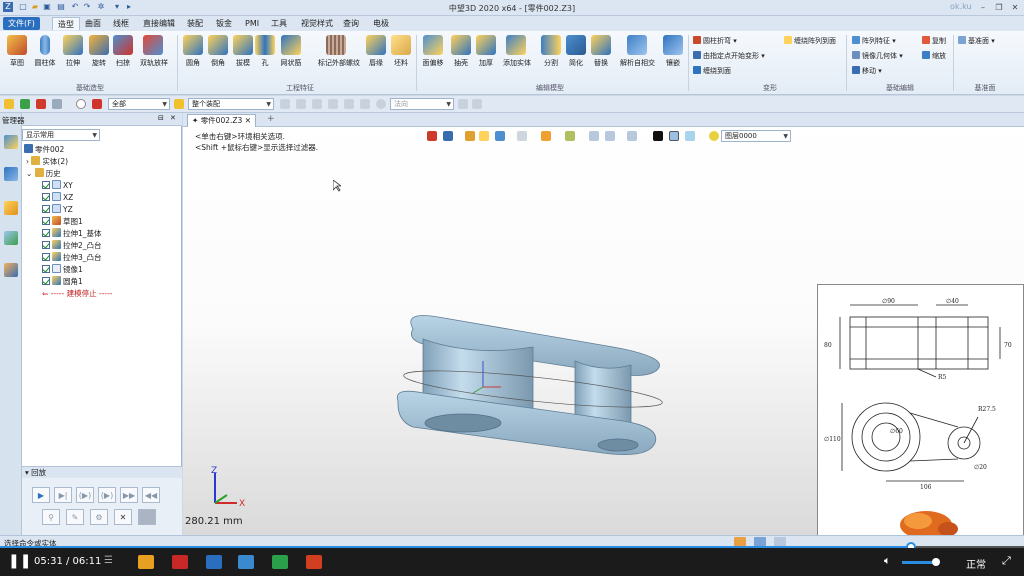 The height and width of the screenshot is (576, 1024). Describe the element at coordinates (27, 161) in the screenshot. I see `expand-icon: ›` at that location.